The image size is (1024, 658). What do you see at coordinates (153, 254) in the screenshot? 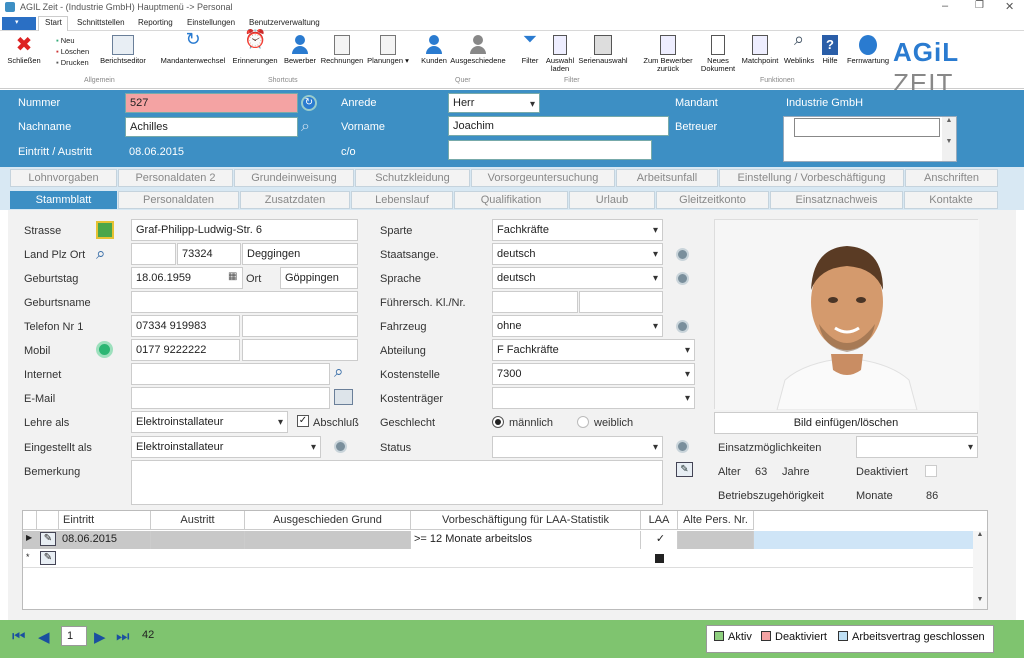
I see `land-field` at bounding box center [153, 254].